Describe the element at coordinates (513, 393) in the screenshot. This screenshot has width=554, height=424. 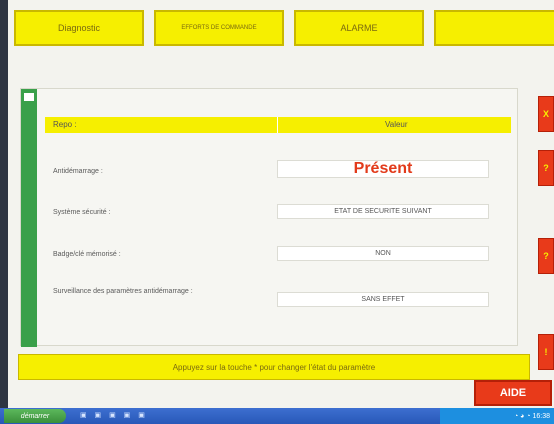
I see `help-button: AIDE` at that location.